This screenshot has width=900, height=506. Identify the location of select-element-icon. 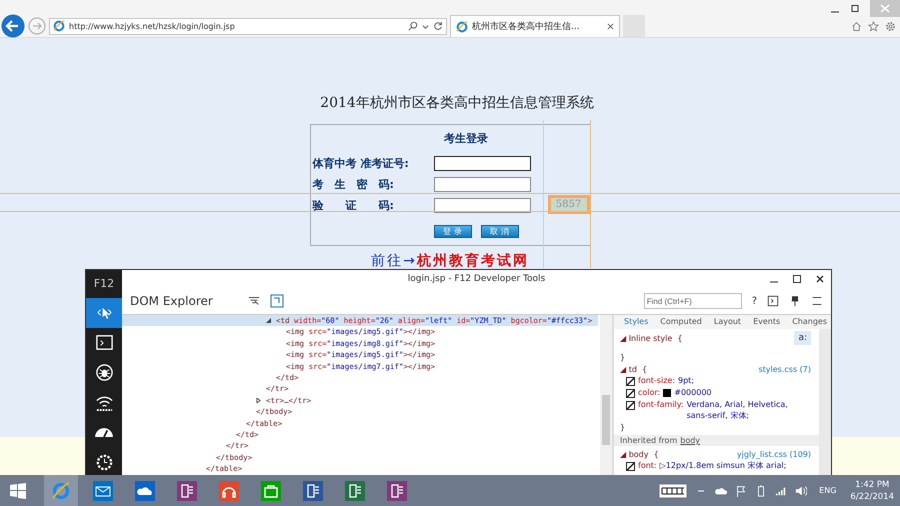
(277, 301).